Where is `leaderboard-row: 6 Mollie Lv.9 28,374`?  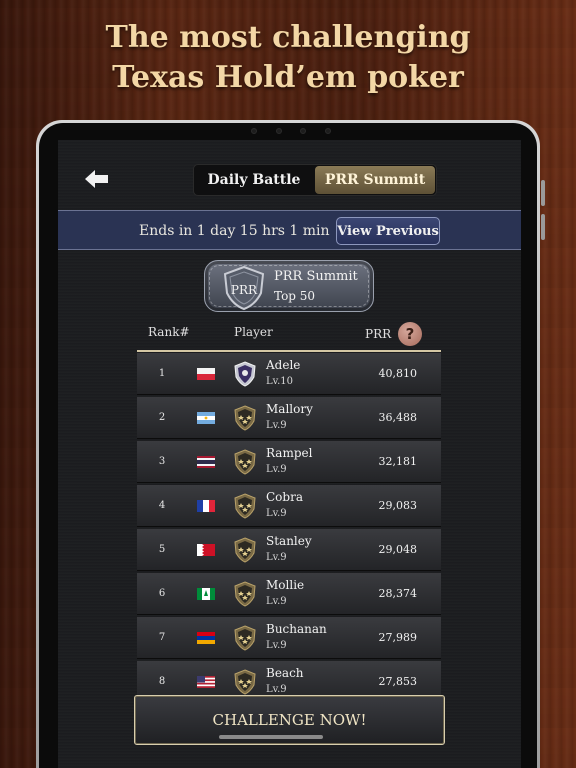
leaderboard-row: 6 Mollie Lv.9 28,374 is located at coordinates (289, 594).